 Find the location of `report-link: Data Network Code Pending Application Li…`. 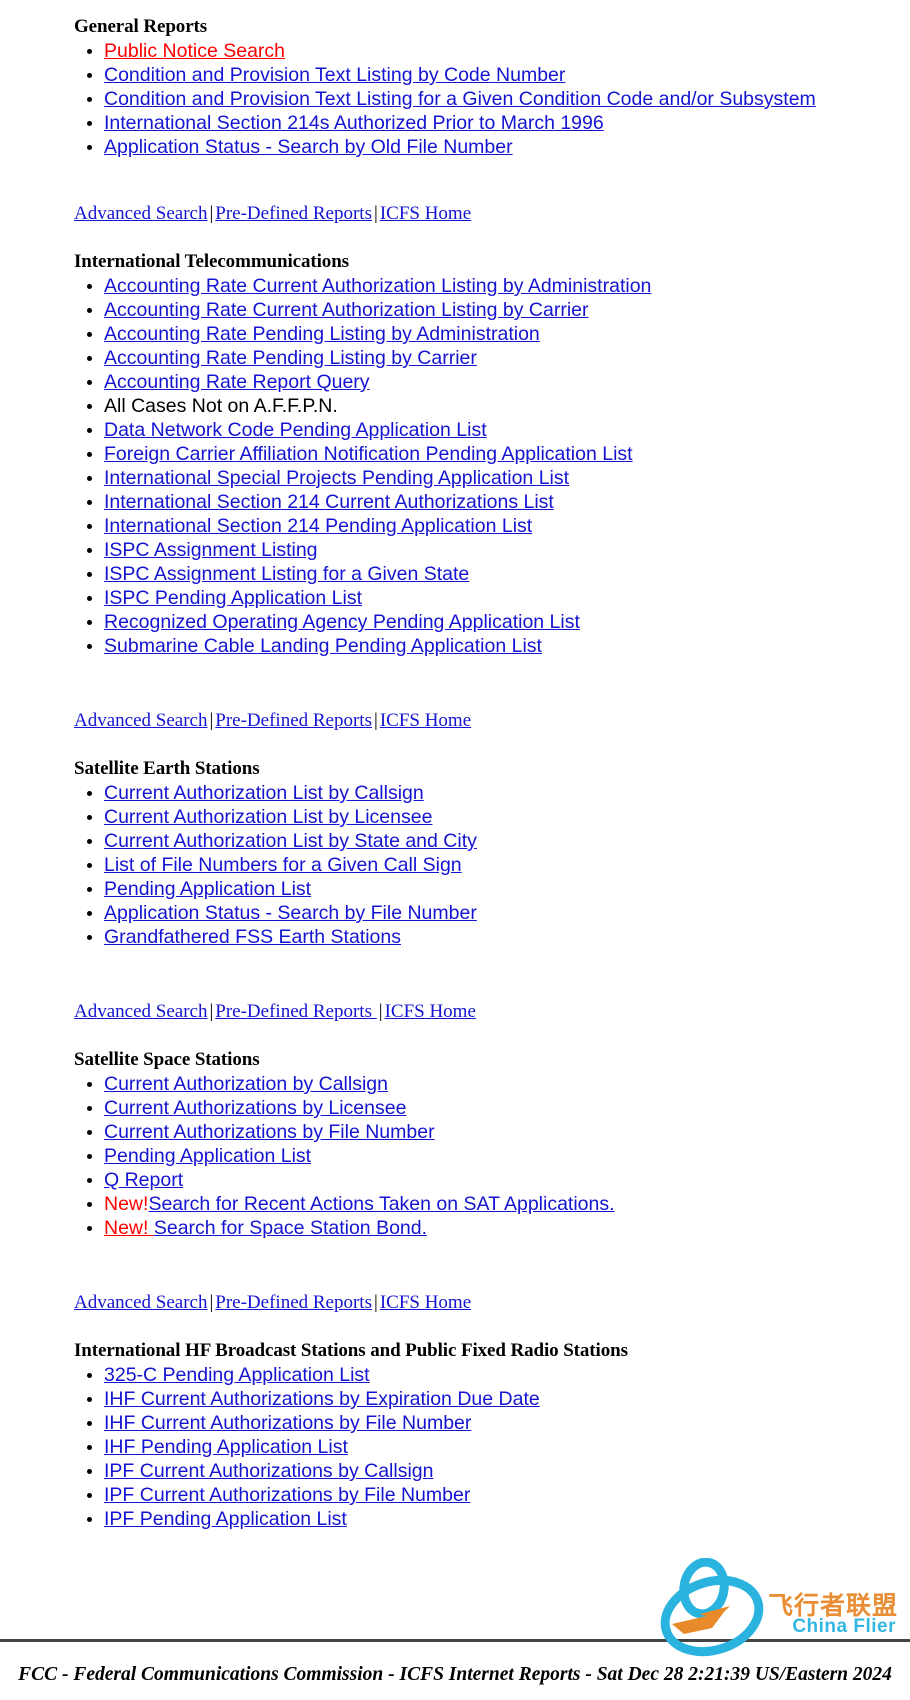

report-link: Data Network Code Pending Application Li… is located at coordinates (295, 430).